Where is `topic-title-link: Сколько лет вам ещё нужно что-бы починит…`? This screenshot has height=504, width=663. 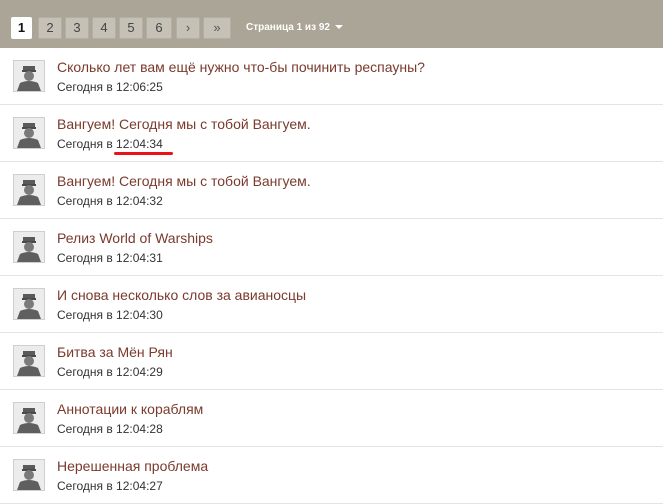 topic-title-link: Сколько лет вам ещё нужно что-бы починит… is located at coordinates (241, 67).